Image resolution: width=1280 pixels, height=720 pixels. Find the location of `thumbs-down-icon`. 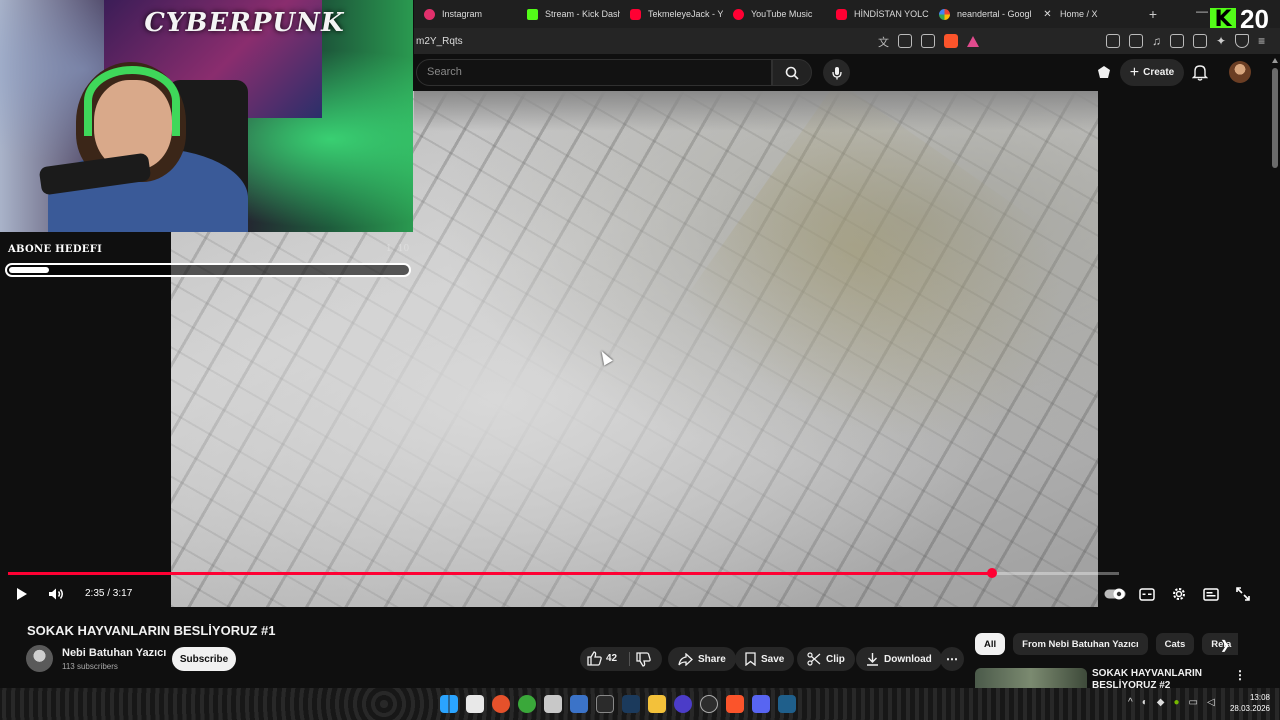

thumbs-down-icon is located at coordinates (643, 659).